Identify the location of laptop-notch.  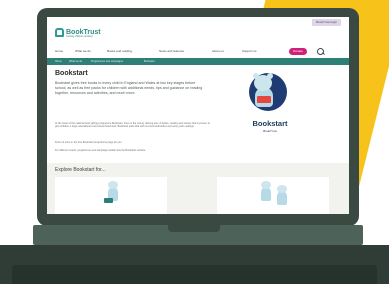
(194, 228).